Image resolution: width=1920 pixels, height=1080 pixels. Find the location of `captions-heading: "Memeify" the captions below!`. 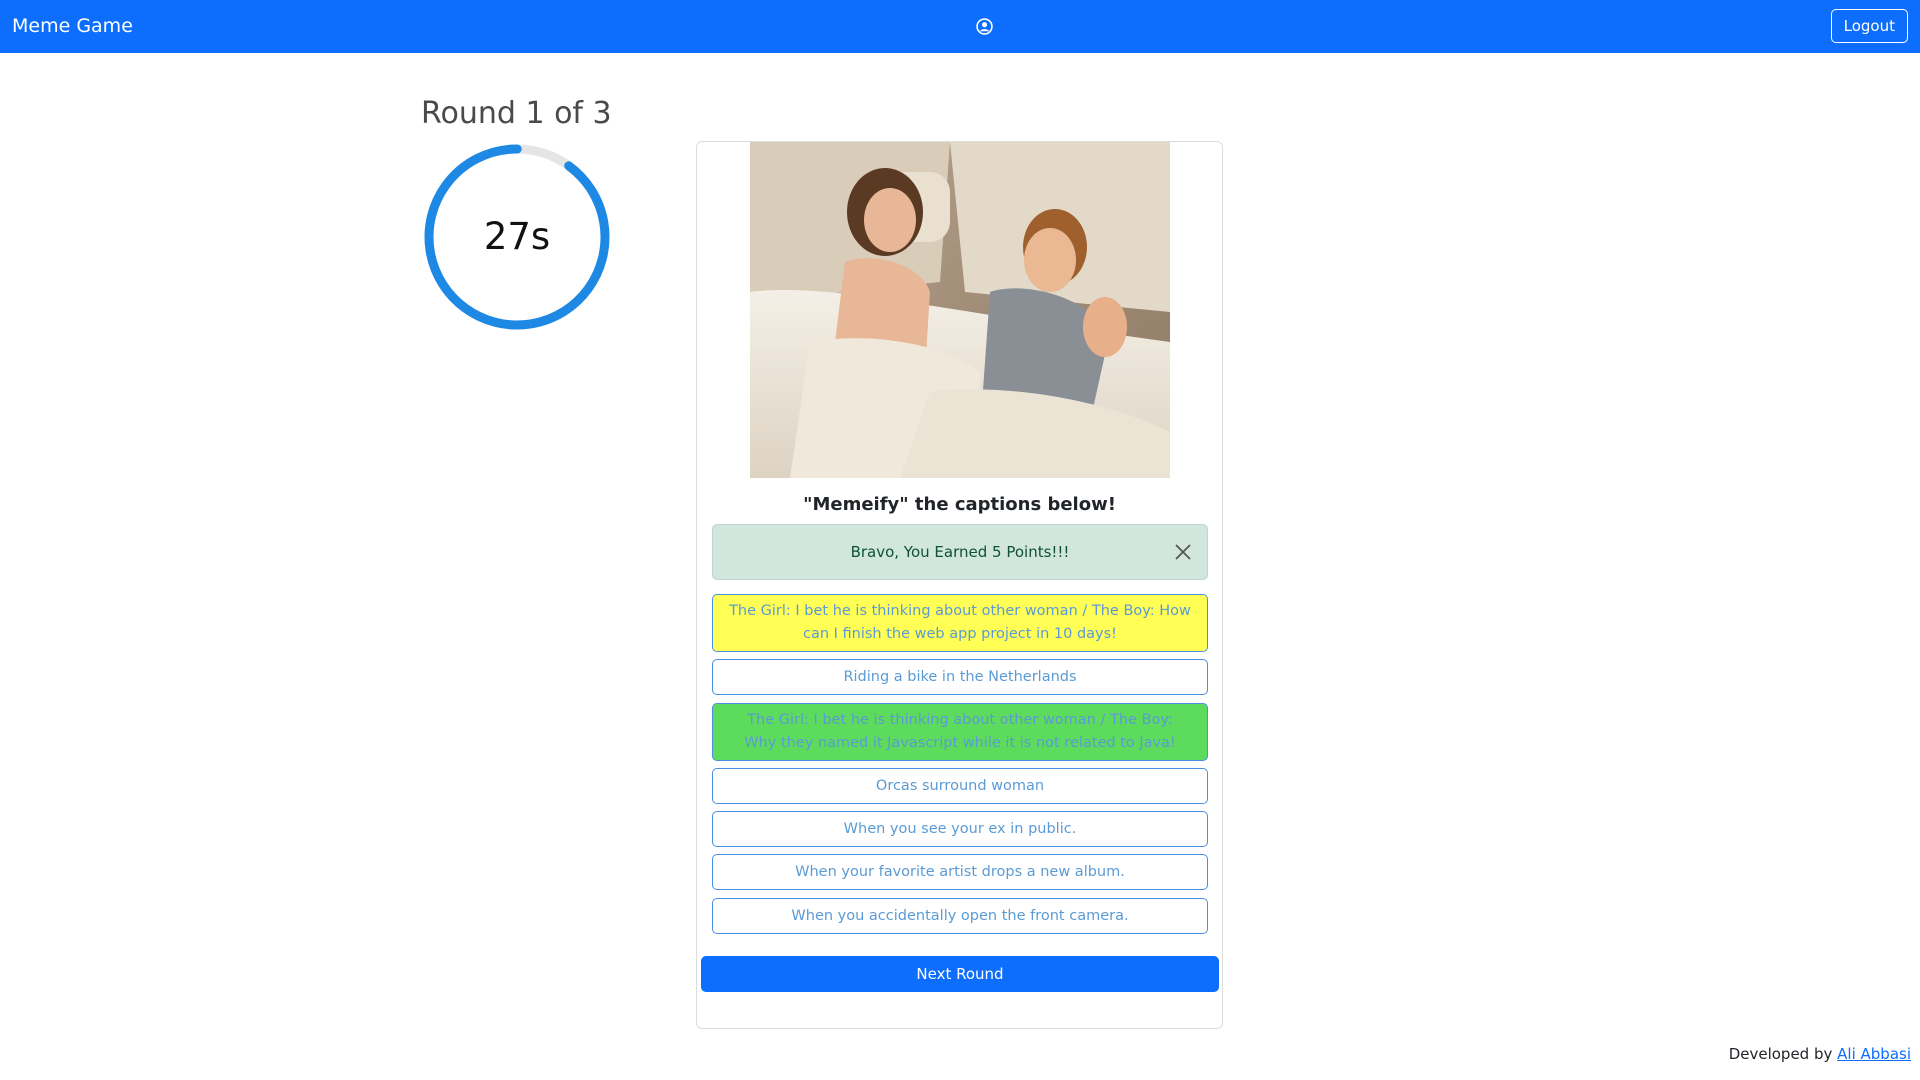

captions-heading: "Memeify" the captions below! is located at coordinates (959, 504).